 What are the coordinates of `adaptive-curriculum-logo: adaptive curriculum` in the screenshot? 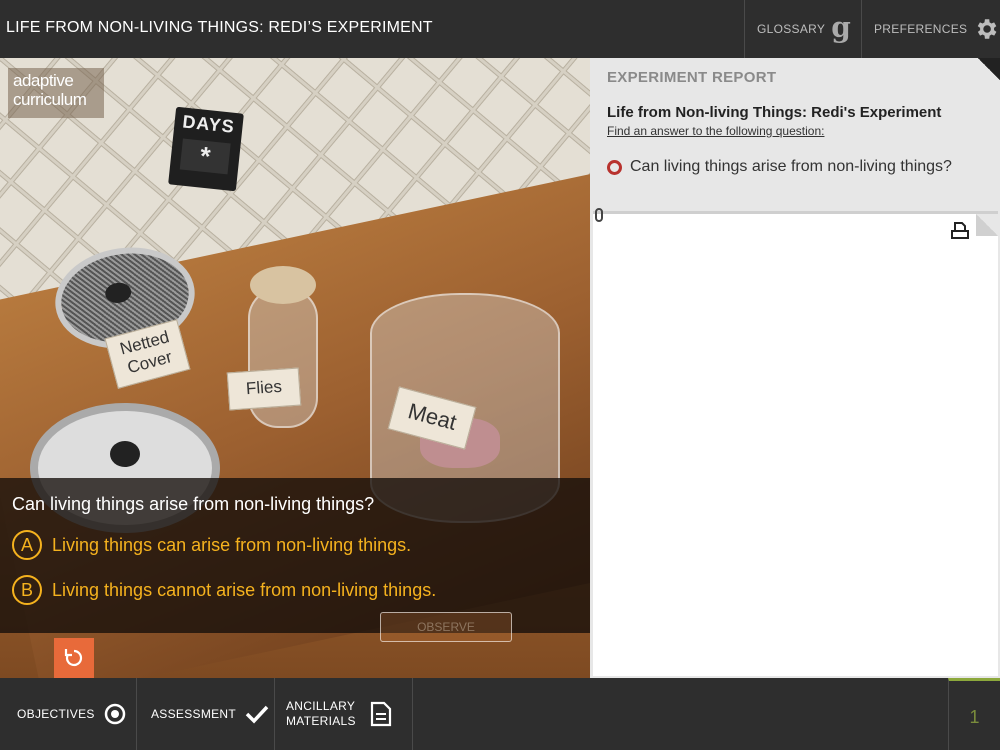 It's located at (56, 93).